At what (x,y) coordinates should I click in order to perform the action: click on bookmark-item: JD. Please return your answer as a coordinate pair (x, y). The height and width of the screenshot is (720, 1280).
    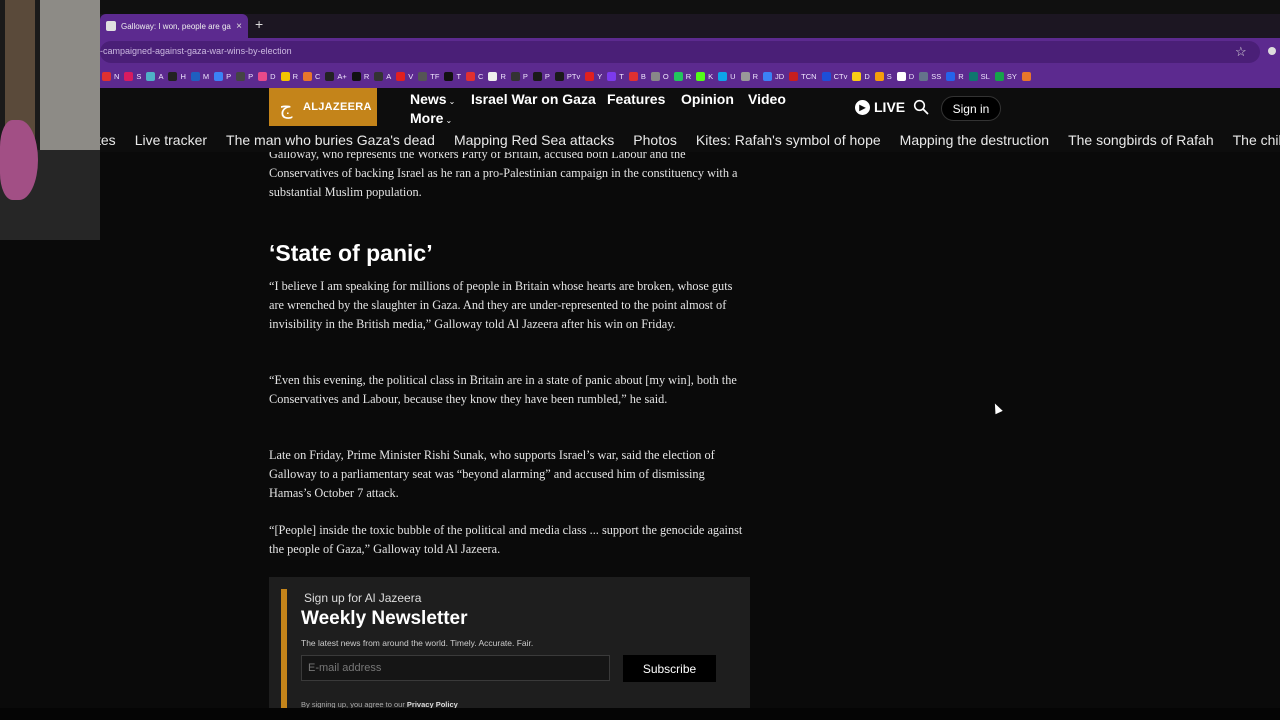
    Looking at the image, I should click on (773, 76).